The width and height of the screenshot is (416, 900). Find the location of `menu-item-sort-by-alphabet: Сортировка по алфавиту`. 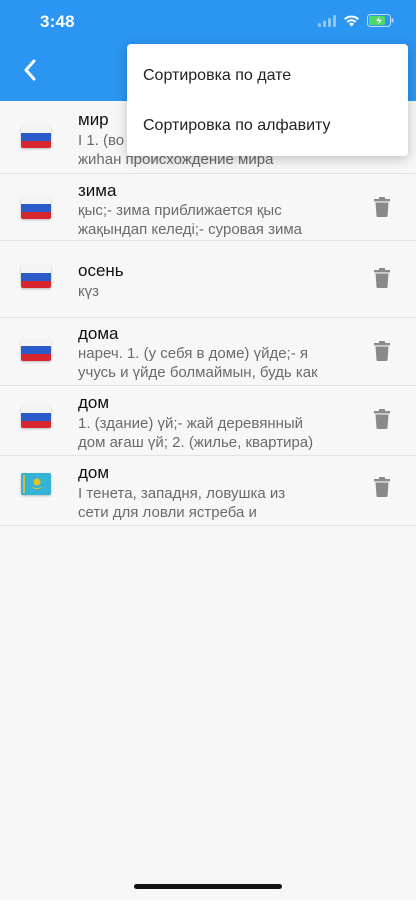

menu-item-sort-by-alphabet: Сортировка по алфавиту is located at coordinates (267, 126).